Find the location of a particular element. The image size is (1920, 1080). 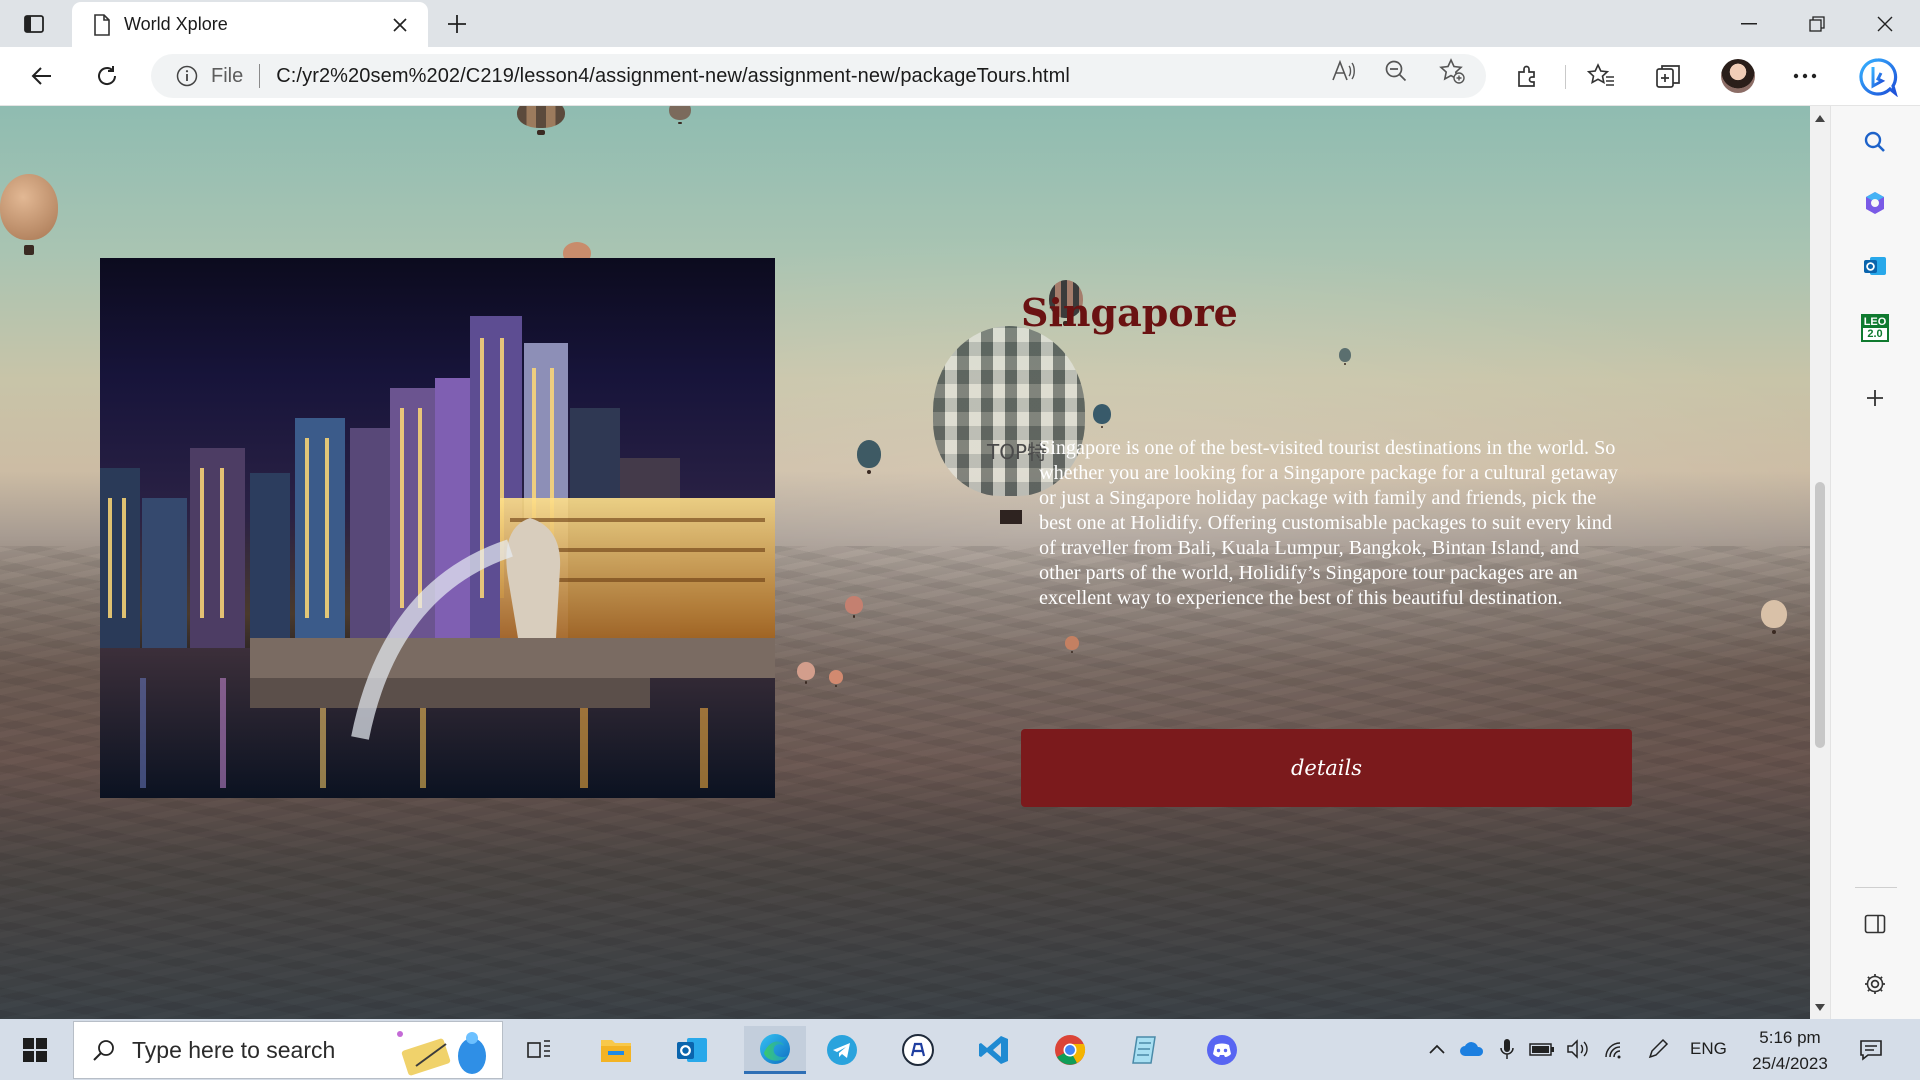

zoom-out-icon is located at coordinates (1396, 71).